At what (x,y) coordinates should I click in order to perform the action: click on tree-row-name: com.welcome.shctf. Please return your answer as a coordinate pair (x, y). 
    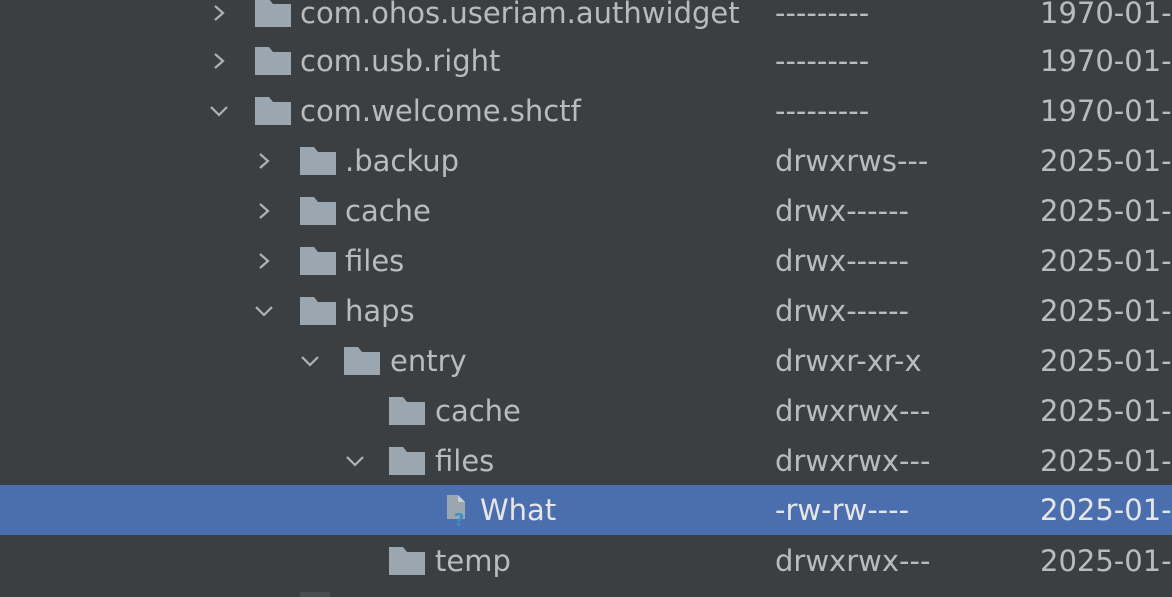
    Looking at the image, I should click on (440, 111).